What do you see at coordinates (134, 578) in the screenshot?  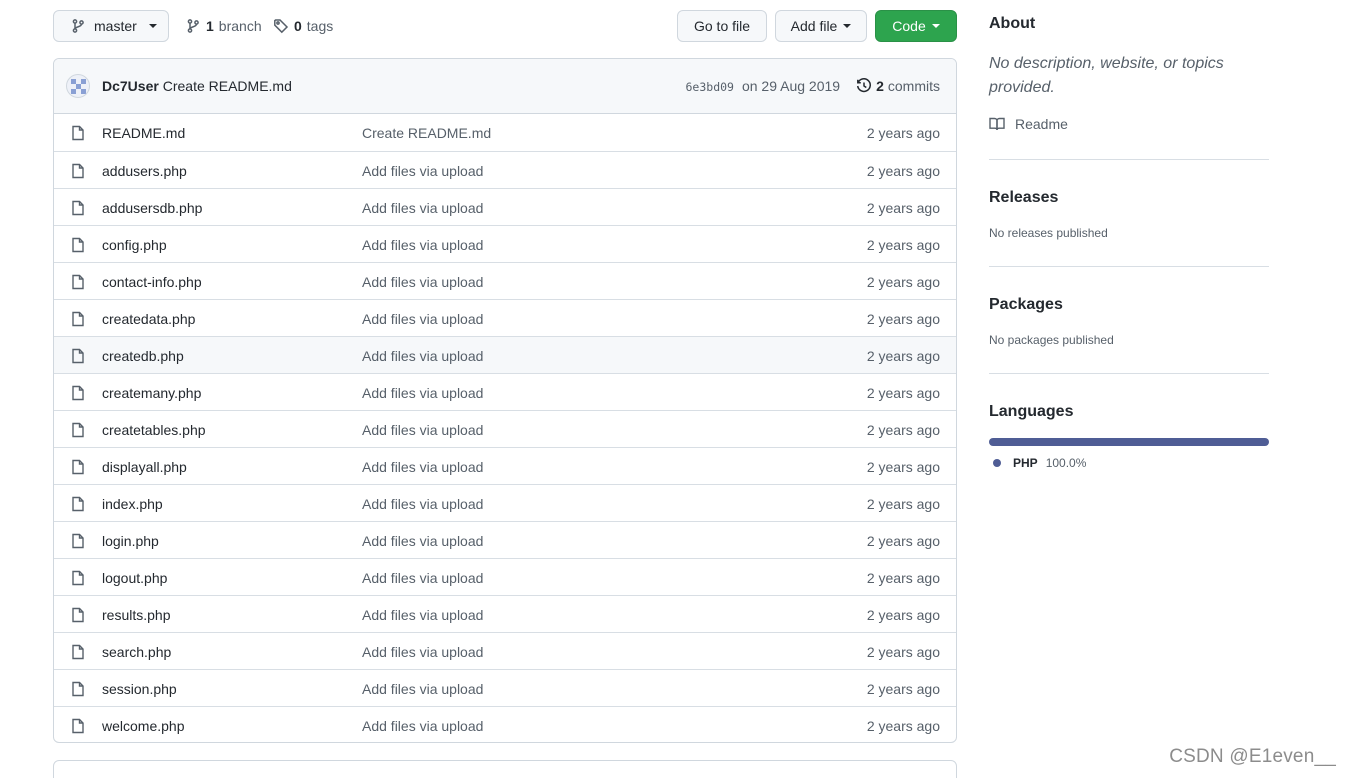 I see `file-name-link: logout.php` at bounding box center [134, 578].